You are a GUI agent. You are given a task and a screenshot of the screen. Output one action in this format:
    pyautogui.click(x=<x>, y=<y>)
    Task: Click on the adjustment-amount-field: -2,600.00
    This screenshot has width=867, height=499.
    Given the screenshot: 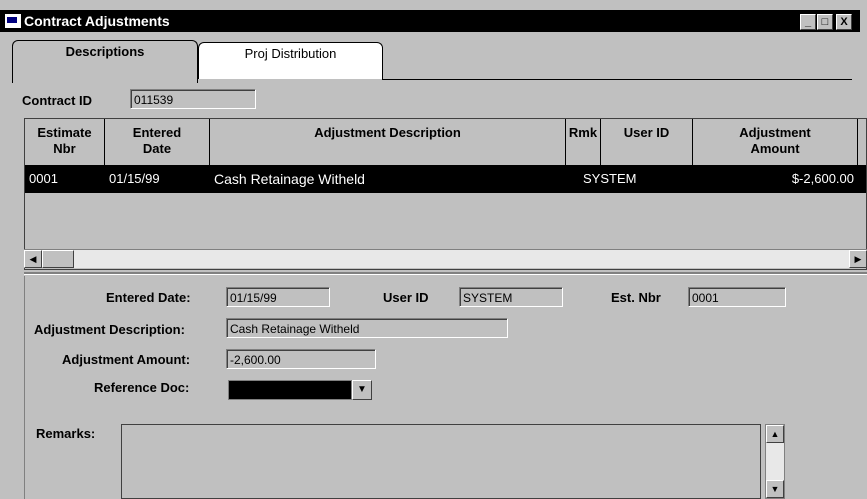 What is the action you would take?
    pyautogui.click(x=301, y=359)
    